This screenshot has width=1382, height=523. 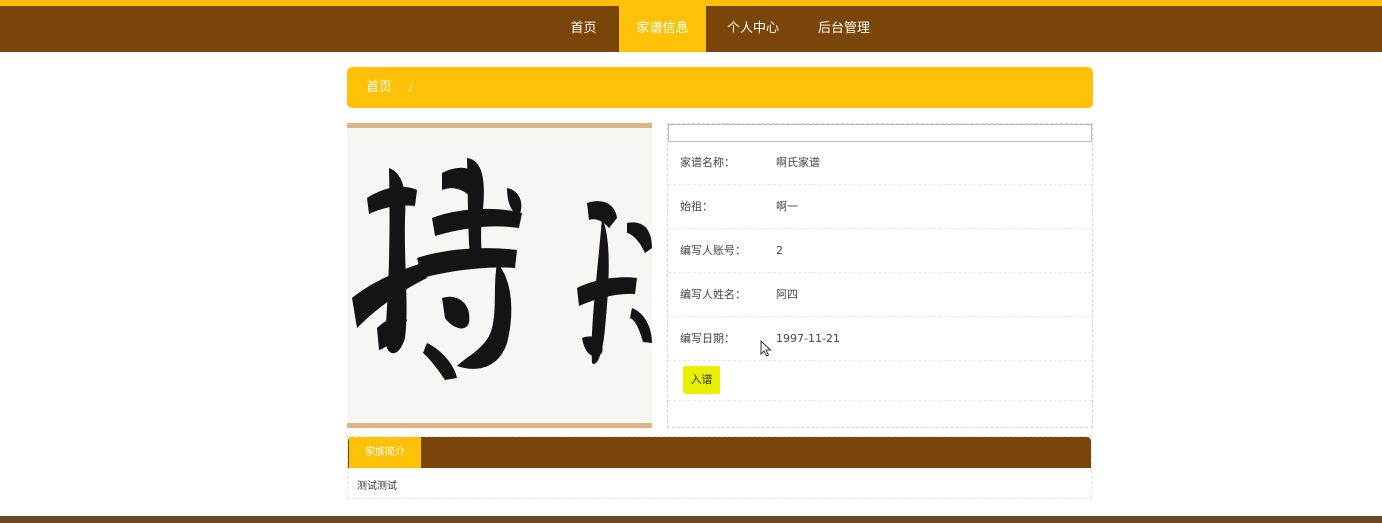 What do you see at coordinates (880, 251) in the screenshot?
I see `detail-row-author-account: 编写人账号： 2` at bounding box center [880, 251].